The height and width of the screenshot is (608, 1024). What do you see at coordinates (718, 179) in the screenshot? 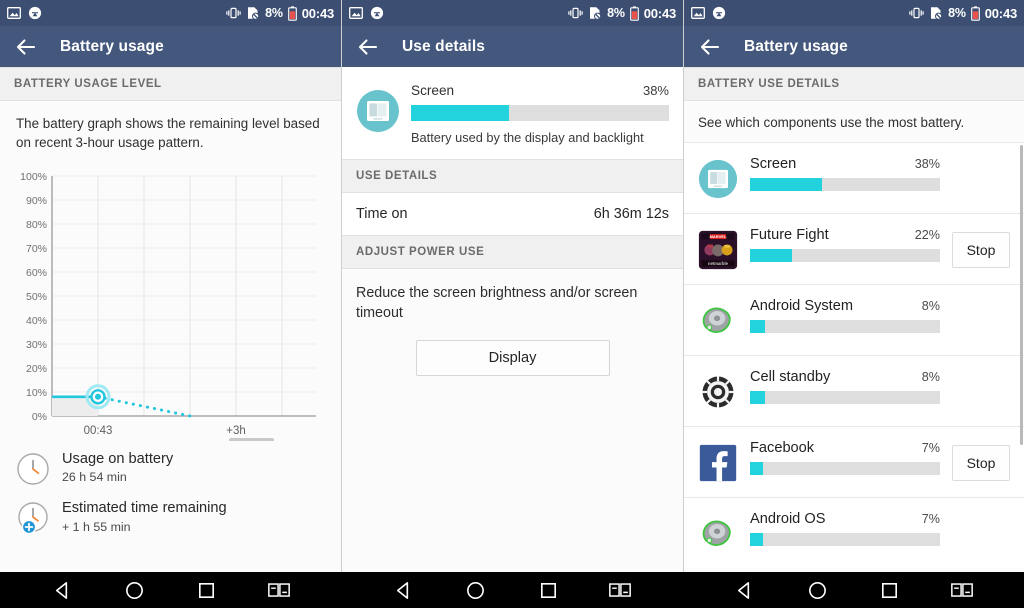
I see `screen-icon` at bounding box center [718, 179].